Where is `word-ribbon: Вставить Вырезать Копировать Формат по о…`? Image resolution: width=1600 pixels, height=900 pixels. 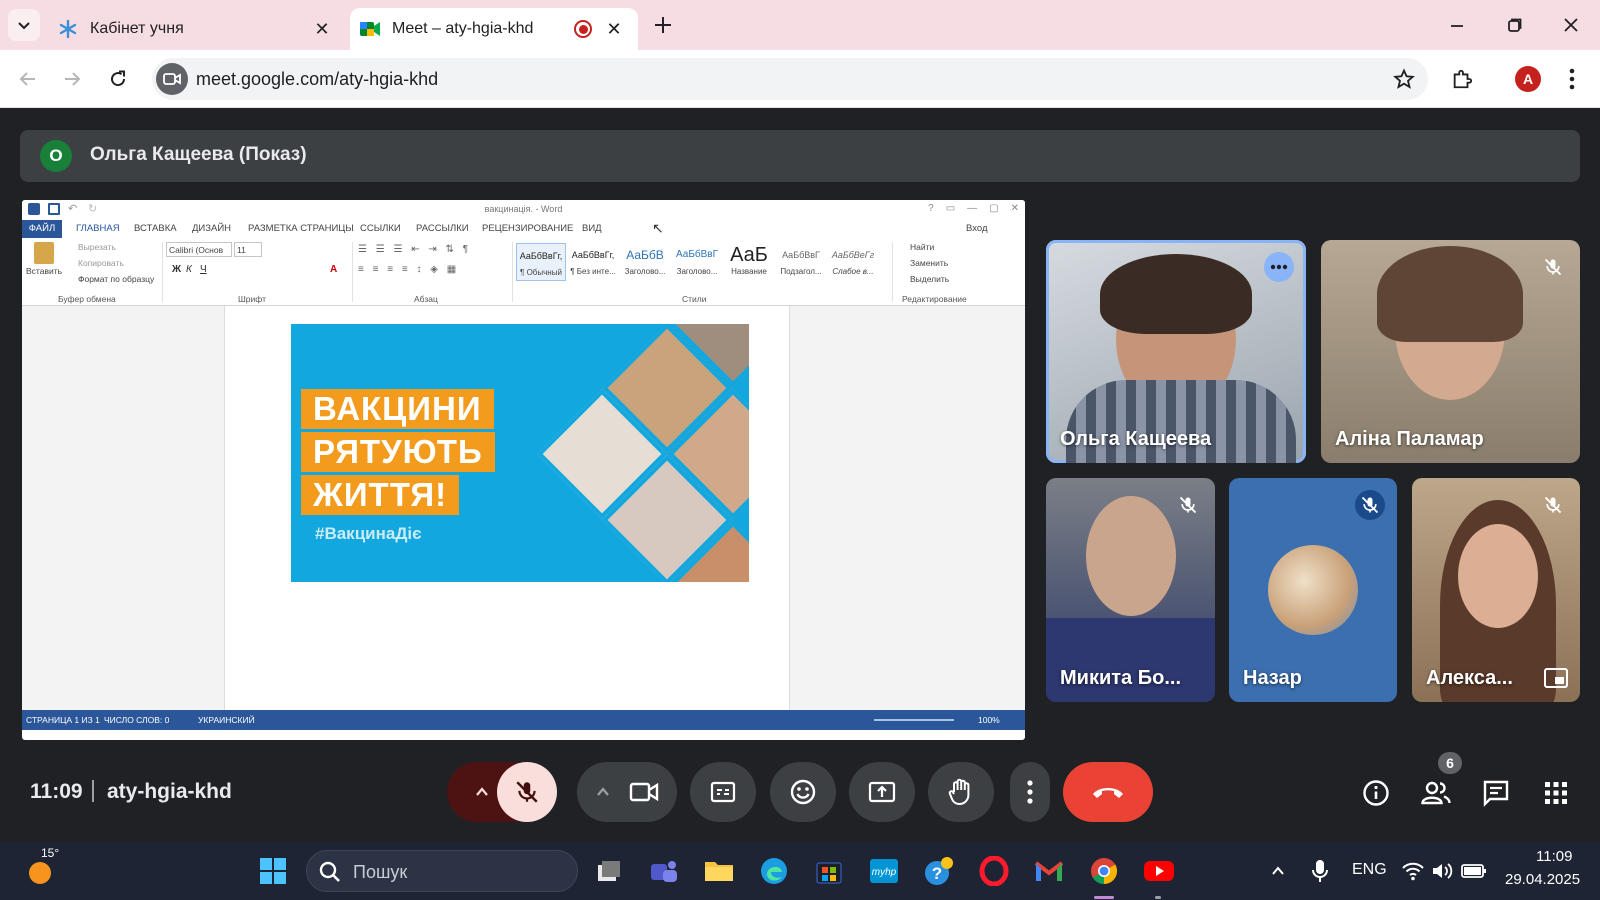
word-ribbon: Вставить Вырезать Копировать Формат по о… is located at coordinates (523, 272).